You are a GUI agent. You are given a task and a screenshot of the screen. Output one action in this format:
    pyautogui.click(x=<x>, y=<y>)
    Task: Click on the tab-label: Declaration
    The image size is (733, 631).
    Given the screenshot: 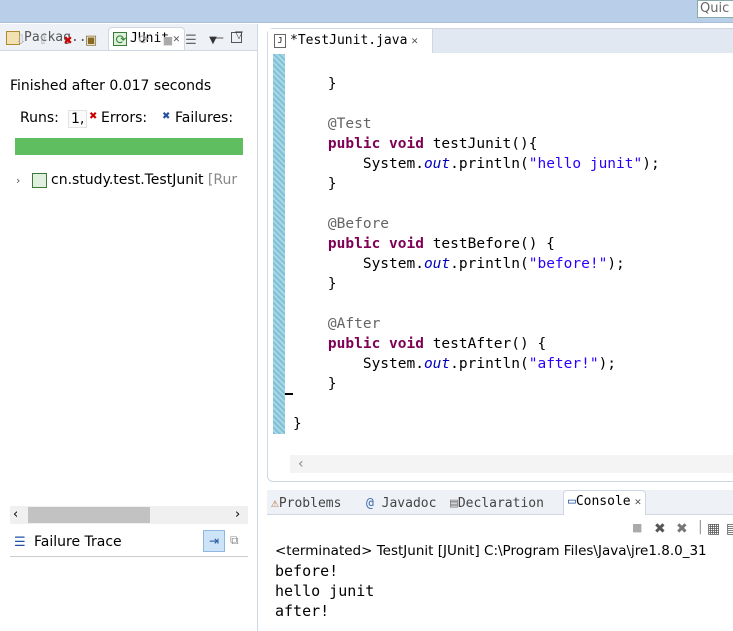 What is the action you would take?
    pyautogui.click(x=500, y=503)
    